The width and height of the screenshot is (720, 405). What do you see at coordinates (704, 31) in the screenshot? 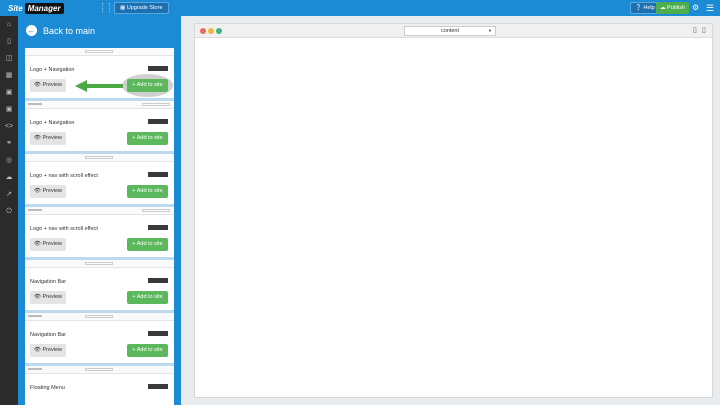
I see `mobile-icon: ▯` at bounding box center [704, 31].